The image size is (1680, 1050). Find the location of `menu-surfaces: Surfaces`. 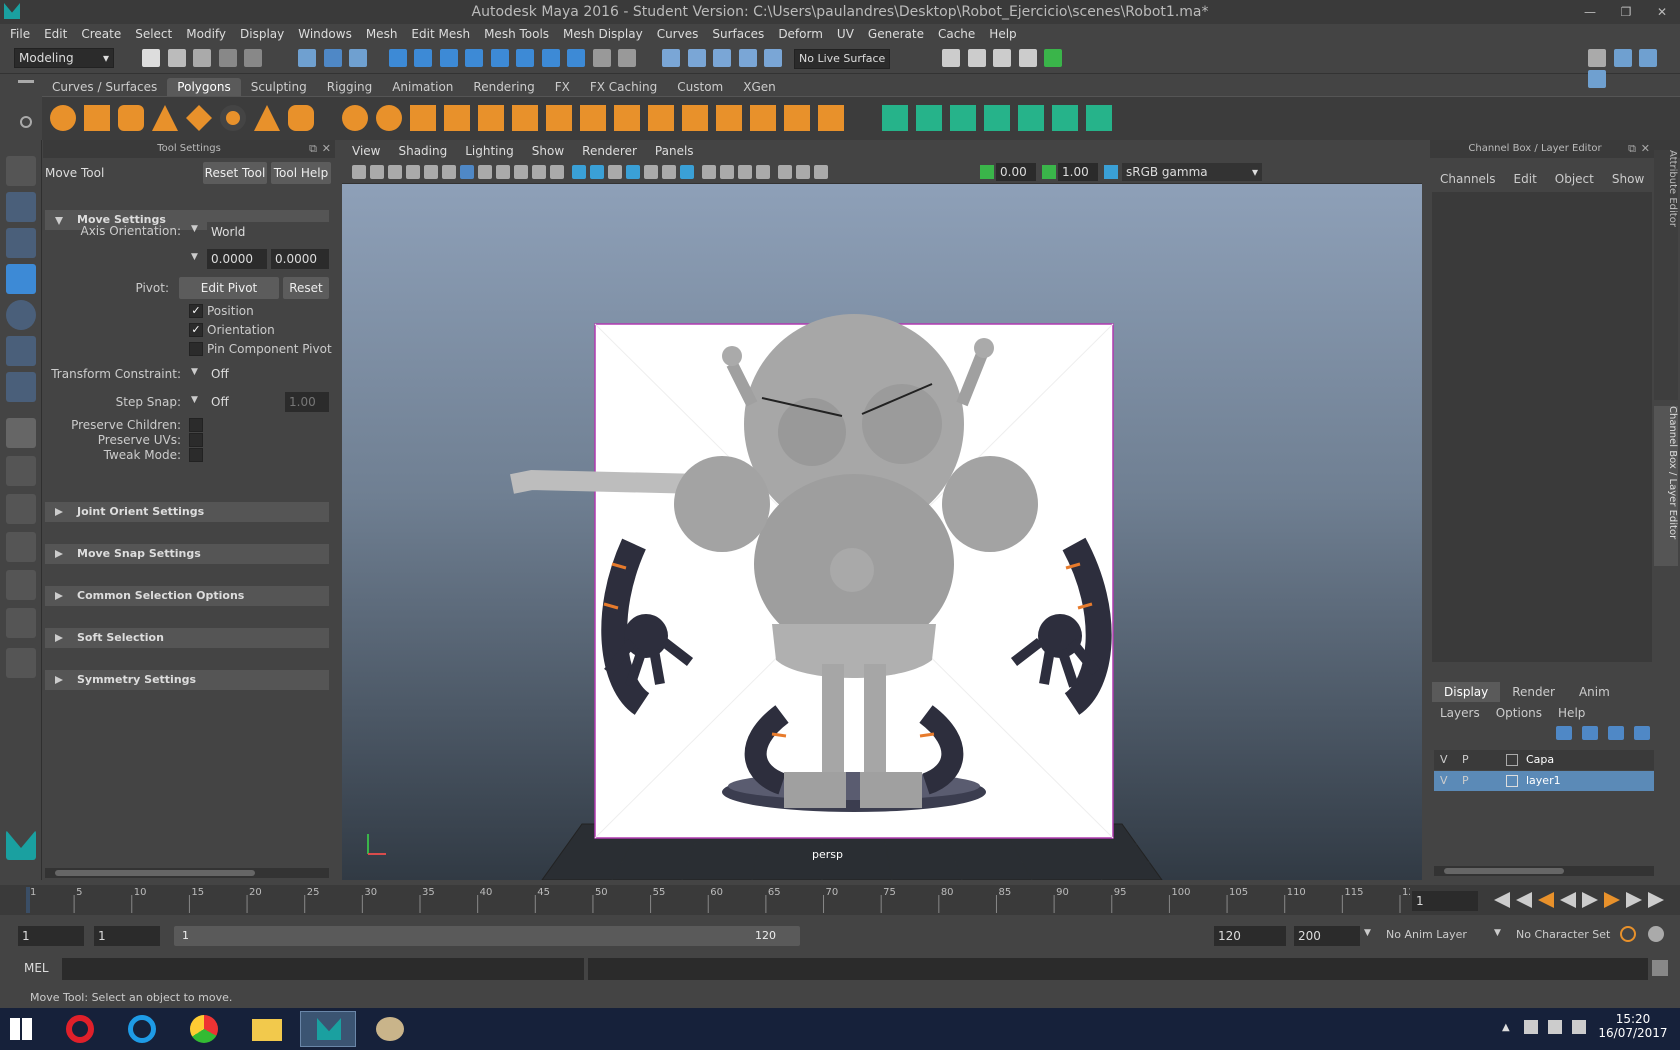

menu-surfaces: Surfaces is located at coordinates (738, 34).